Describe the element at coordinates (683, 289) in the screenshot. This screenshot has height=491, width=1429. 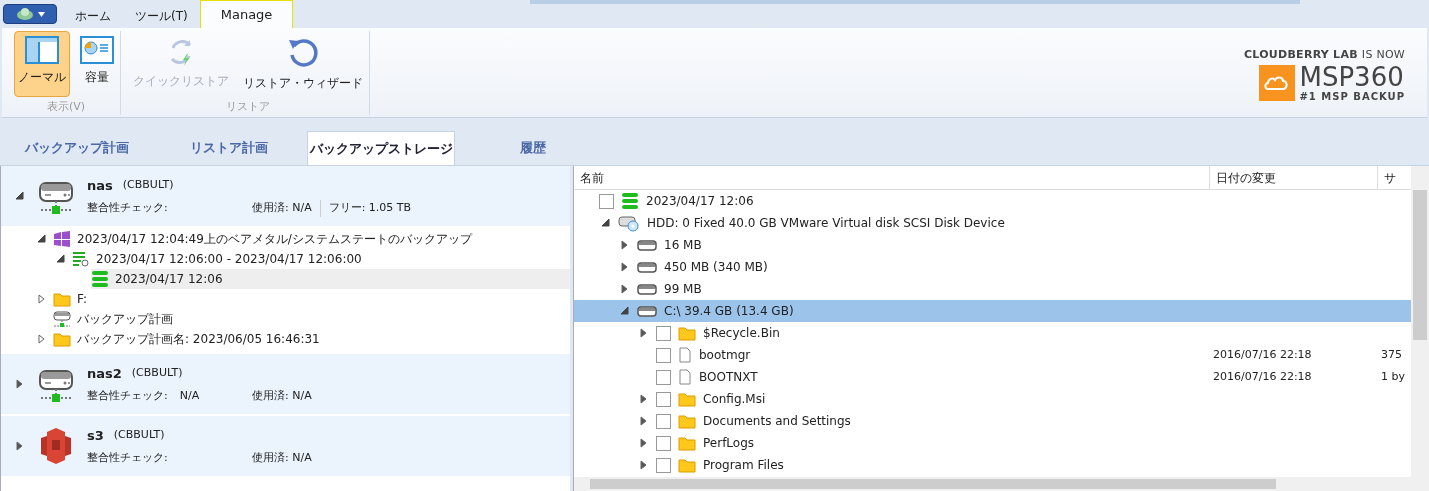
I see `file-name: 99 MB` at that location.